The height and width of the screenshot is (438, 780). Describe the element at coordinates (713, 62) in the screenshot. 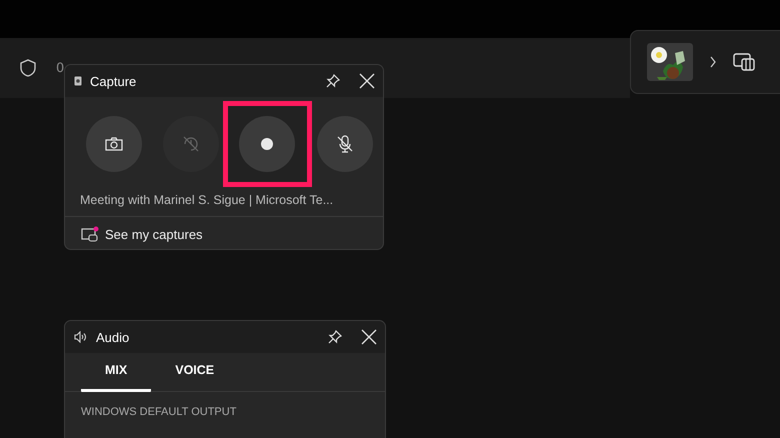

I see `chevron-right-icon` at that location.